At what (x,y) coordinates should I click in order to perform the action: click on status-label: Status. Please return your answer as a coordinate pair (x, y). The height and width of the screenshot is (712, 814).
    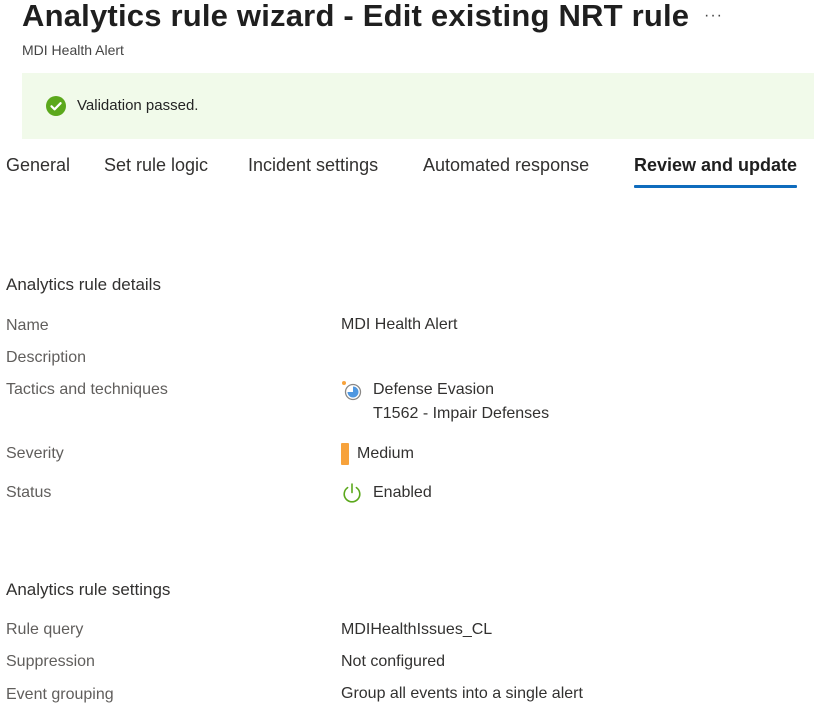
    Looking at the image, I should click on (29, 492).